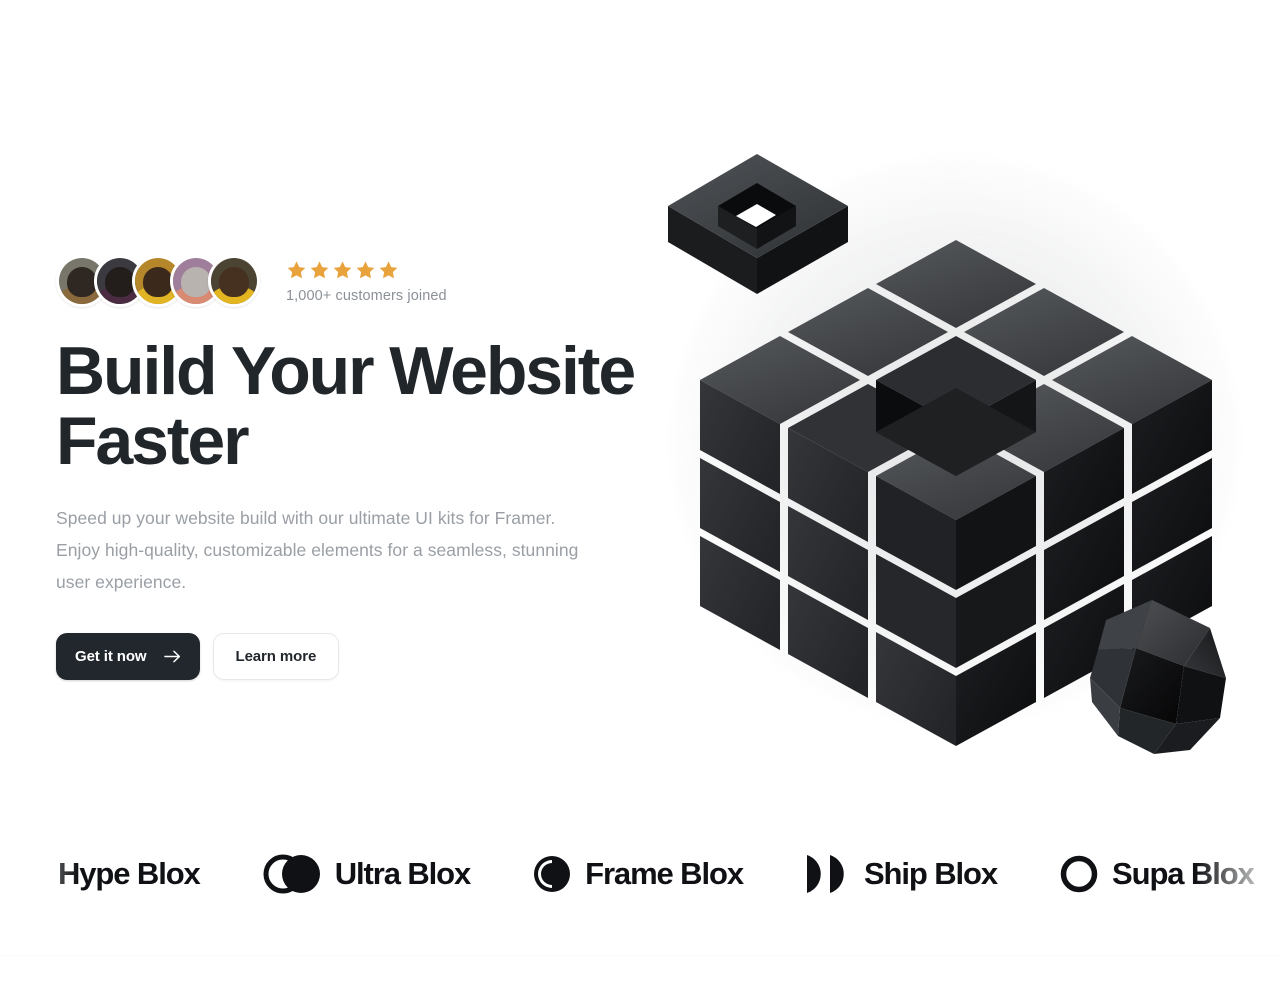  Describe the element at coordinates (356, 656) in the screenshot. I see `cta-row: Get it now Learn more` at that location.